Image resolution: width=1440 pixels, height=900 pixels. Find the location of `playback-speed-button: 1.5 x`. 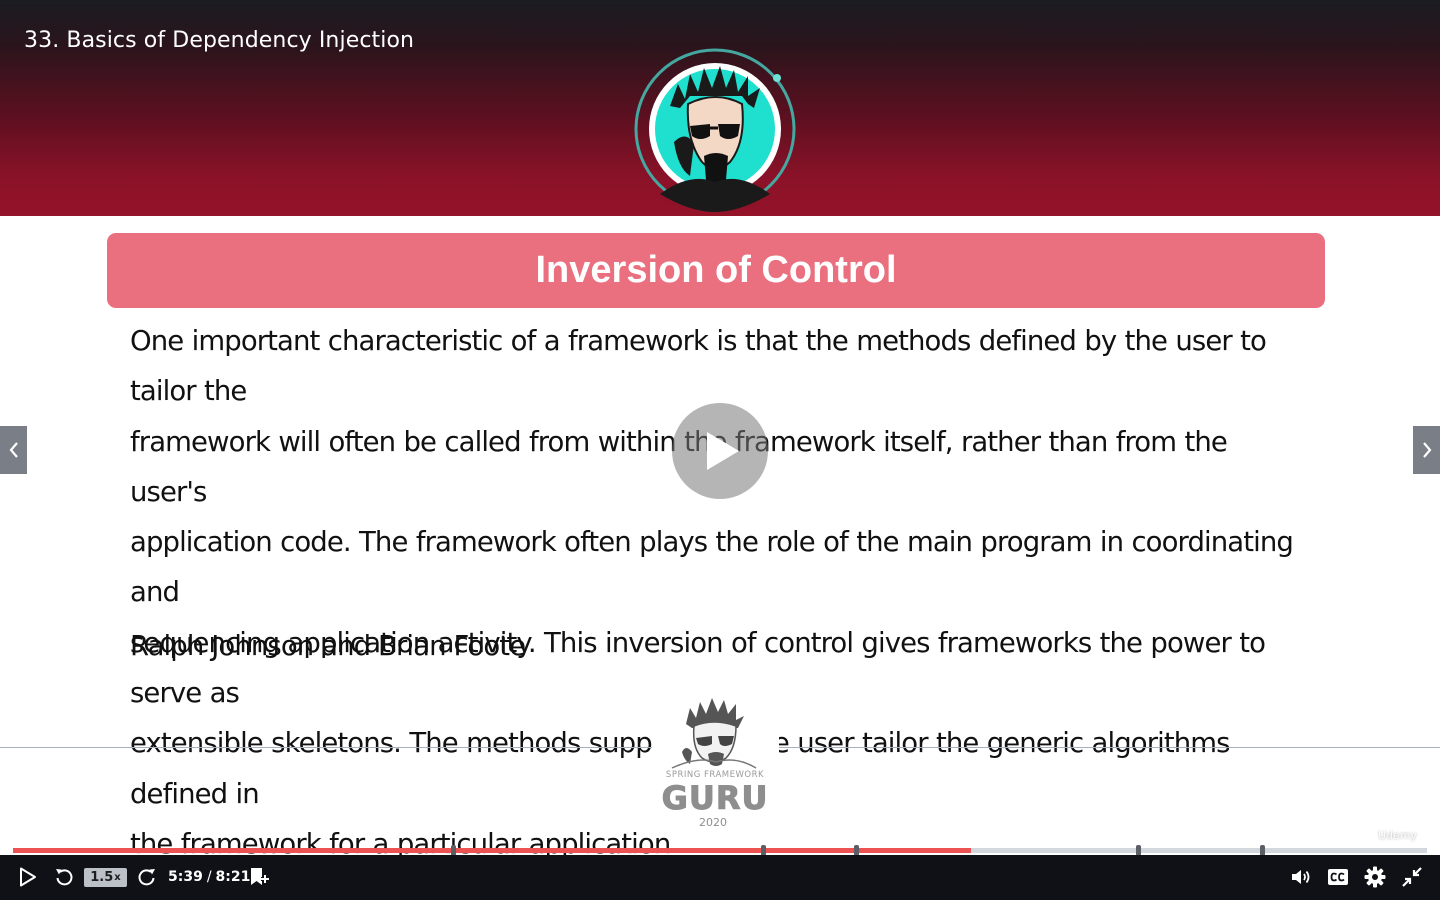

playback-speed-button: 1.5 x is located at coordinates (105, 877).